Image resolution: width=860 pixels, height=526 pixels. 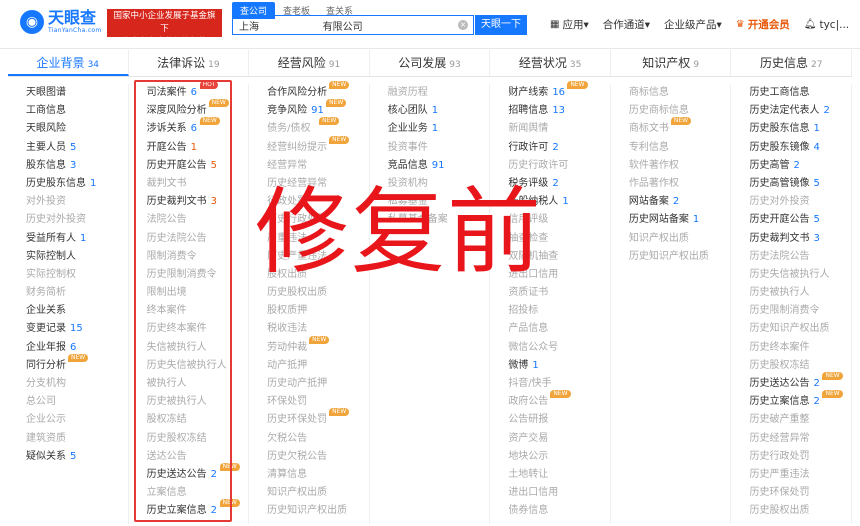 I want to click on list-item: 历史股东镜像 4, so click(x=800, y=148).